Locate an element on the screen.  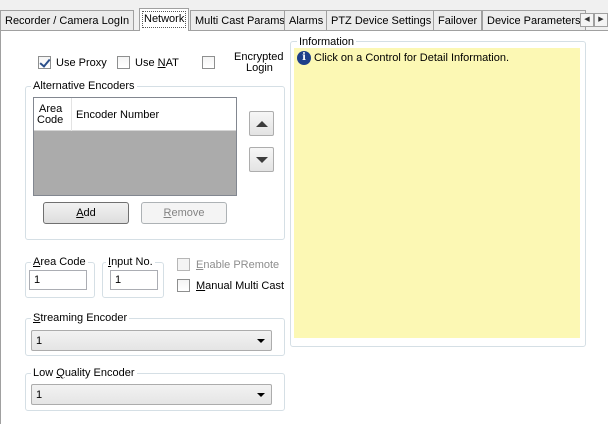
move-down-button is located at coordinates (261, 159).